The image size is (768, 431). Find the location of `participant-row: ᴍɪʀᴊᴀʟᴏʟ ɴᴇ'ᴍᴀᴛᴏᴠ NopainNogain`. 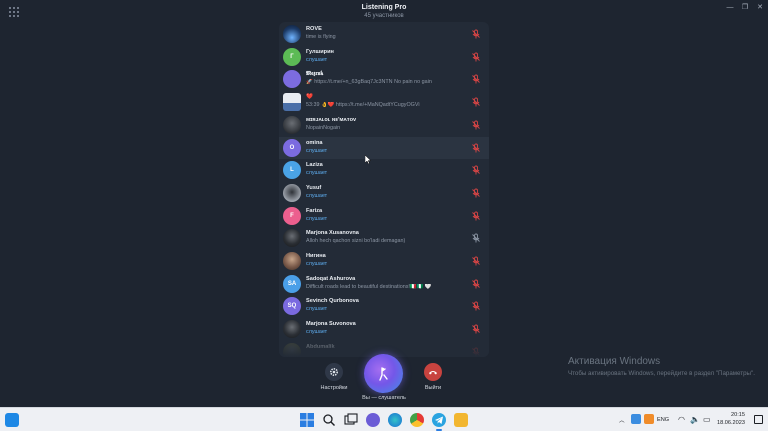

participant-row: ᴍɪʀᴊᴀʟᴏʟ ɴᴇ'ᴍᴀᴛᴏᴠ NopainNogain is located at coordinates (384, 125).